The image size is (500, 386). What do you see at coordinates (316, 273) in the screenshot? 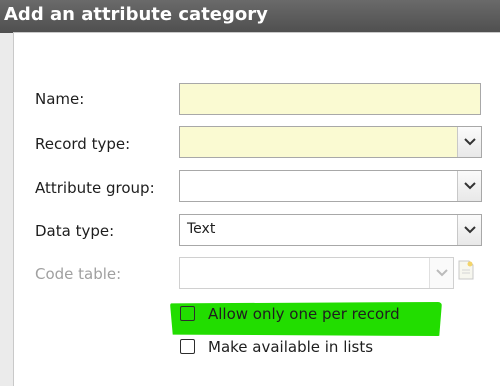
I see `code-table-select` at bounding box center [316, 273].